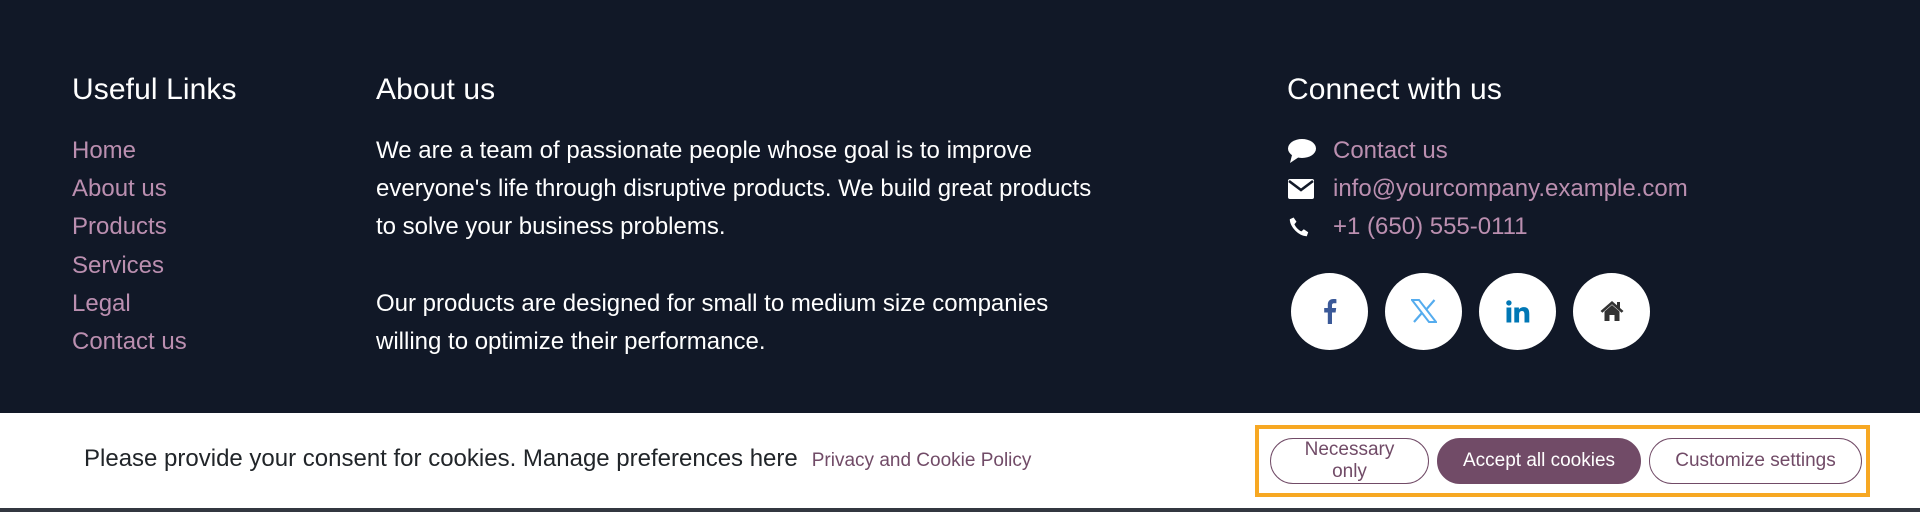 Image resolution: width=1920 pixels, height=512 pixels. I want to click on connect-item-contact: Contact us, so click(1487, 151).